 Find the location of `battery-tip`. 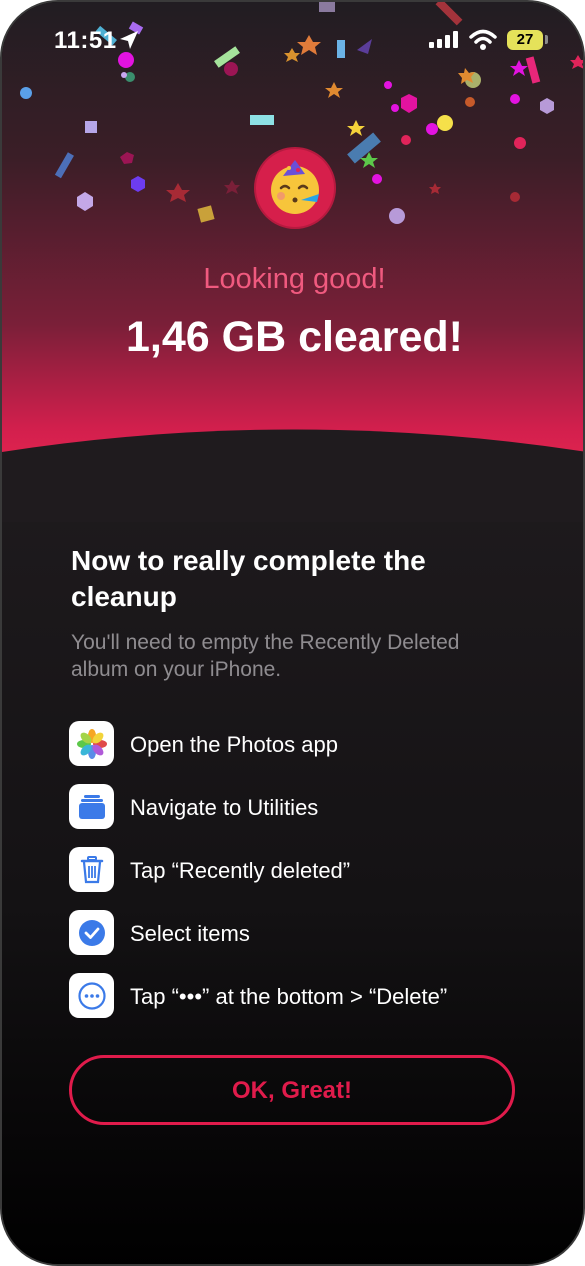

battery-tip is located at coordinates (546, 39).